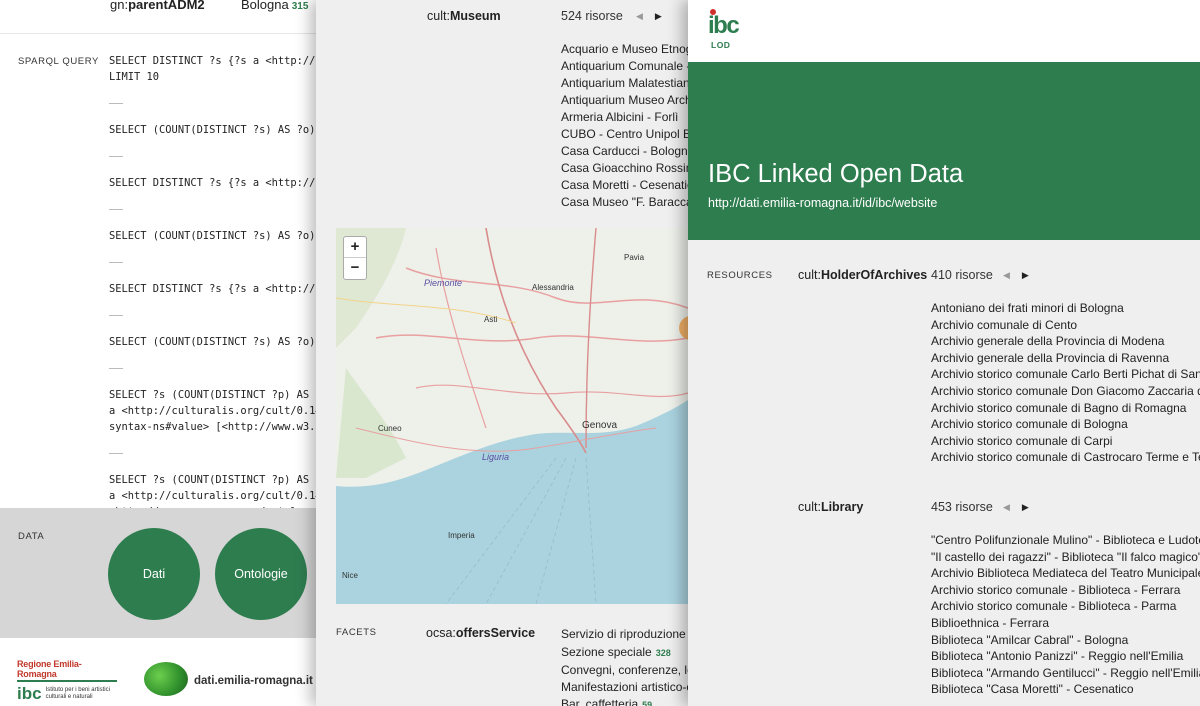 The image size is (1200, 706). What do you see at coordinates (634, 257) in the screenshot?
I see `map-label-pavia: Pavia` at bounding box center [634, 257].